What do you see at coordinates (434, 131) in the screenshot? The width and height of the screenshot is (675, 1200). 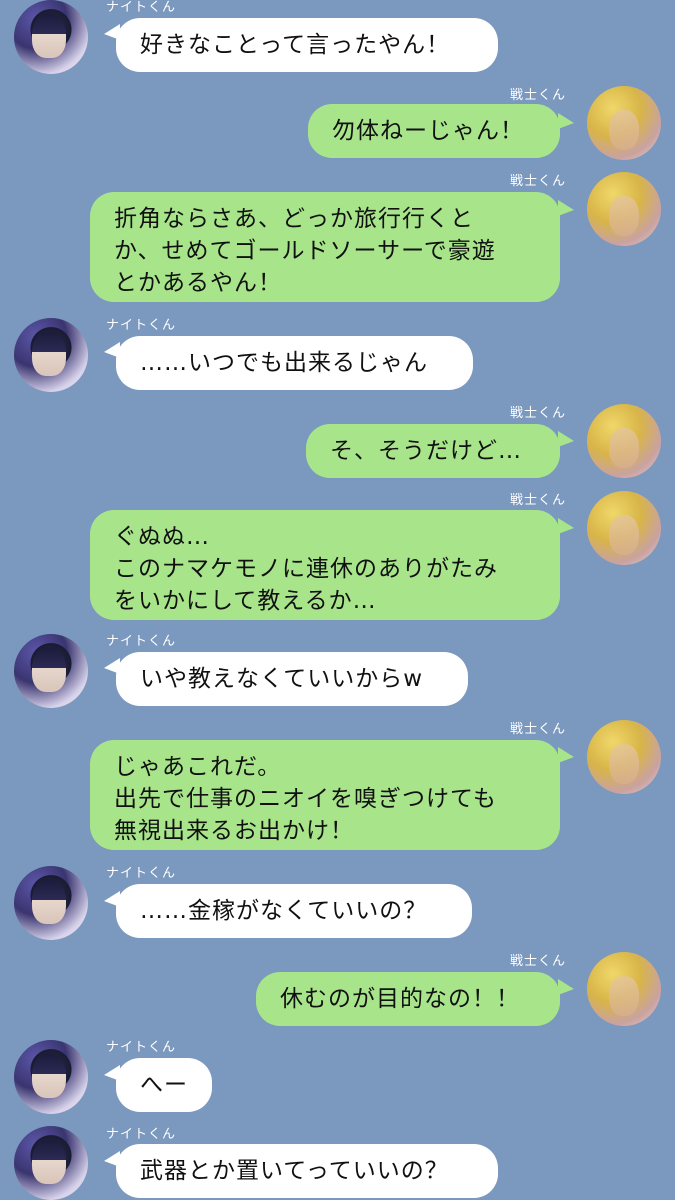 I see `message-bubble: 勿体ねーじゃん！` at bounding box center [434, 131].